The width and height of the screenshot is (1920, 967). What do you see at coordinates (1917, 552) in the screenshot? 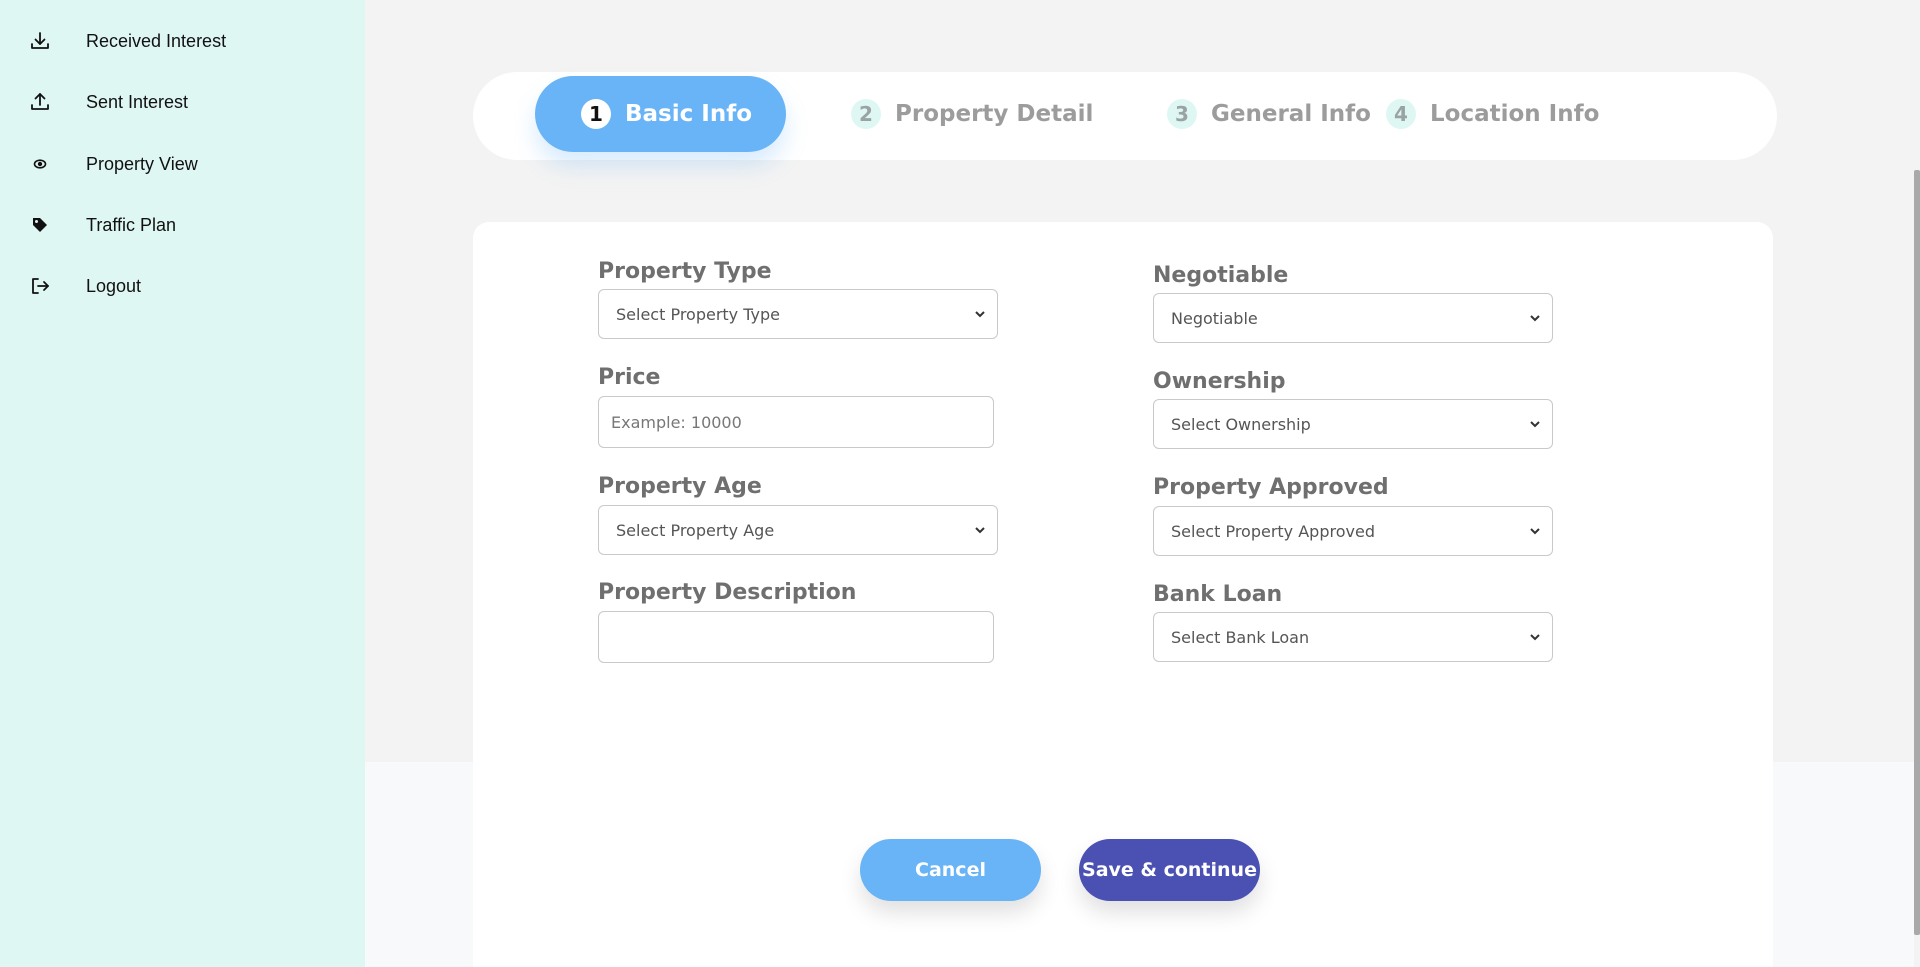
I see `scrollbar-thumb` at bounding box center [1917, 552].